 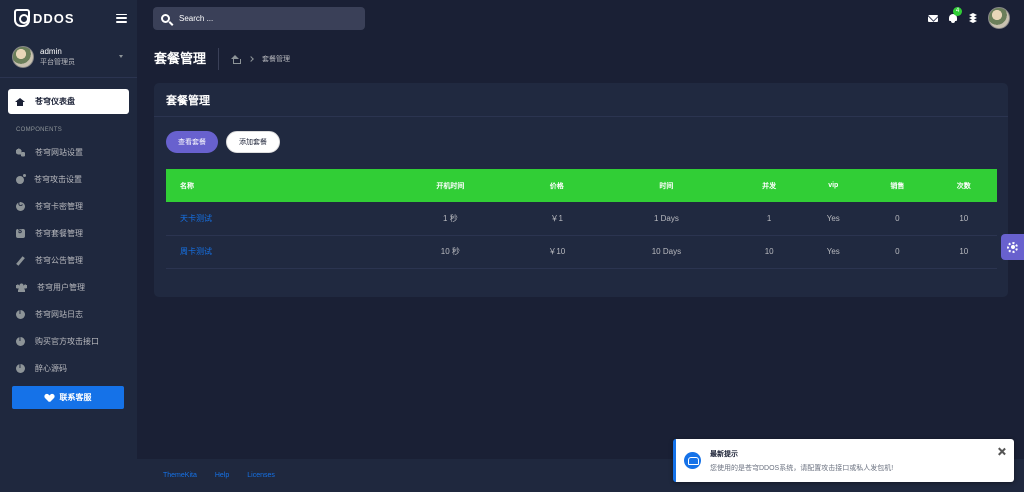 What do you see at coordinates (264, 18) in the screenshot?
I see `search-input` at bounding box center [264, 18].